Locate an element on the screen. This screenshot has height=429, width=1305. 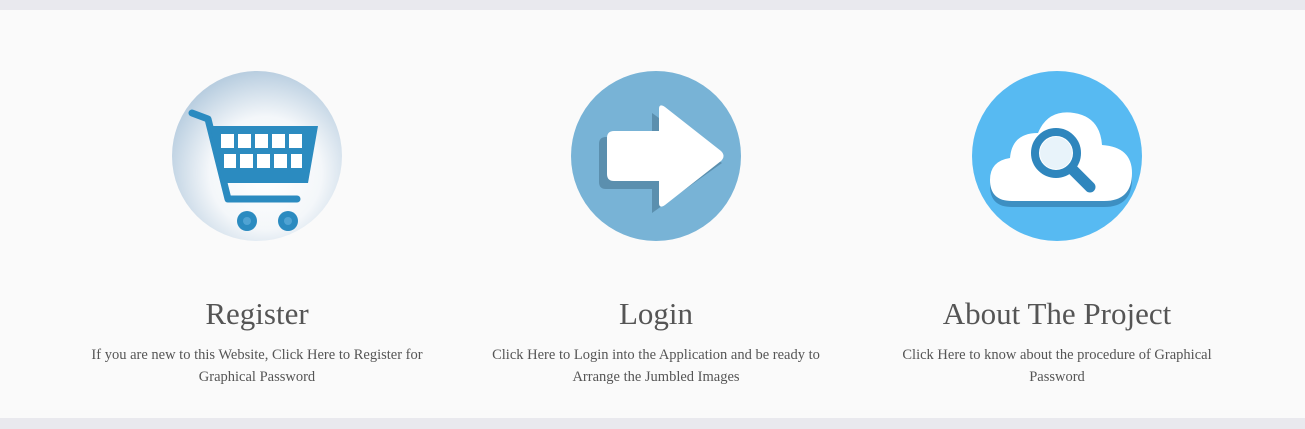
cloud-search-icon is located at coordinates (1057, 156).